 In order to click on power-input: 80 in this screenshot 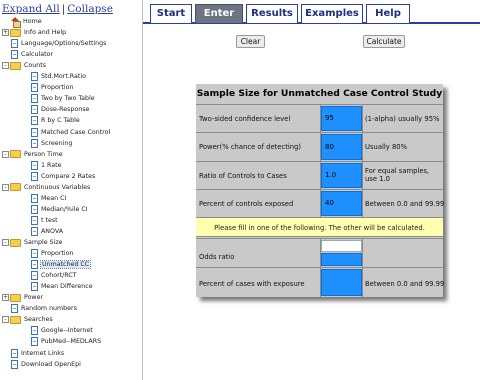, I will do `click(341, 147)`.